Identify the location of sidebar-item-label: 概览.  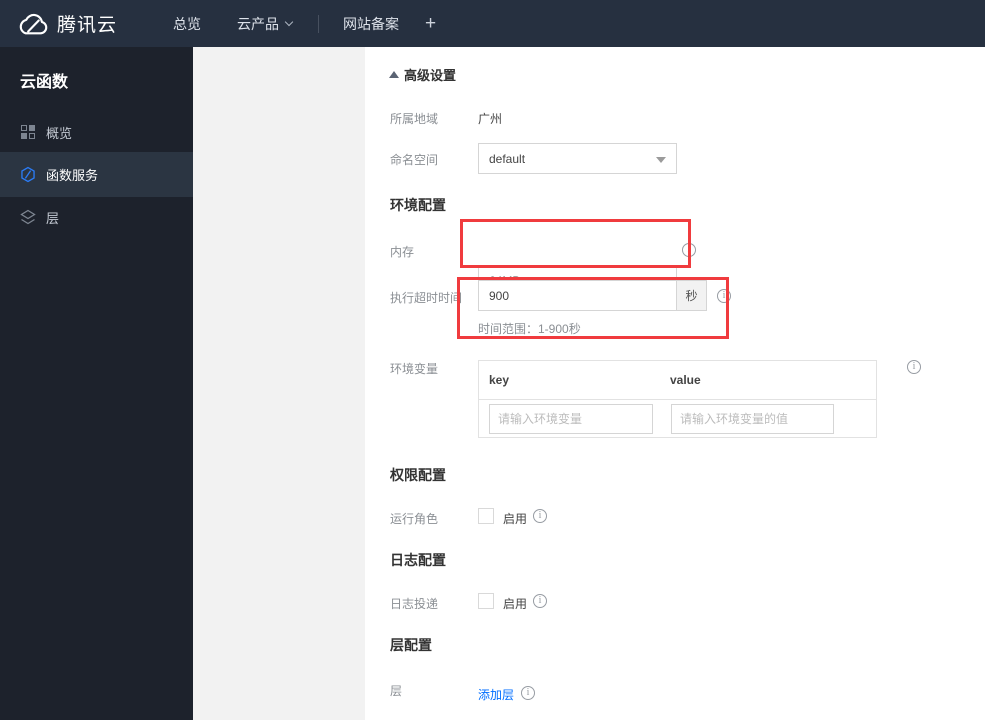
(59, 133).